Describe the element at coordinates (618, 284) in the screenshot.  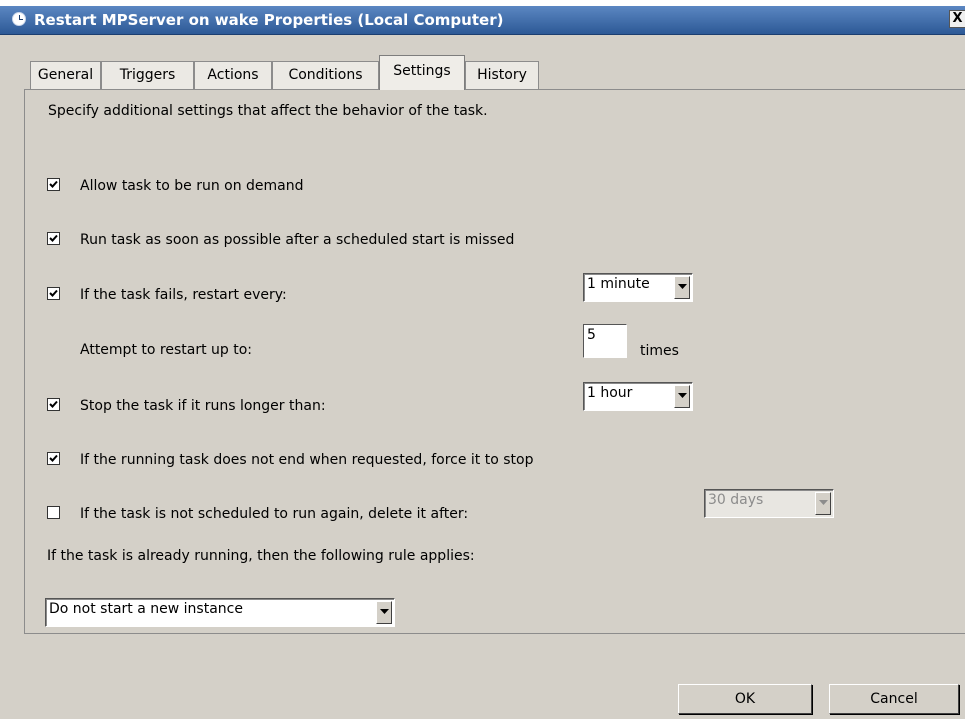
I see `restart-interval-value: 1 minute` at that location.